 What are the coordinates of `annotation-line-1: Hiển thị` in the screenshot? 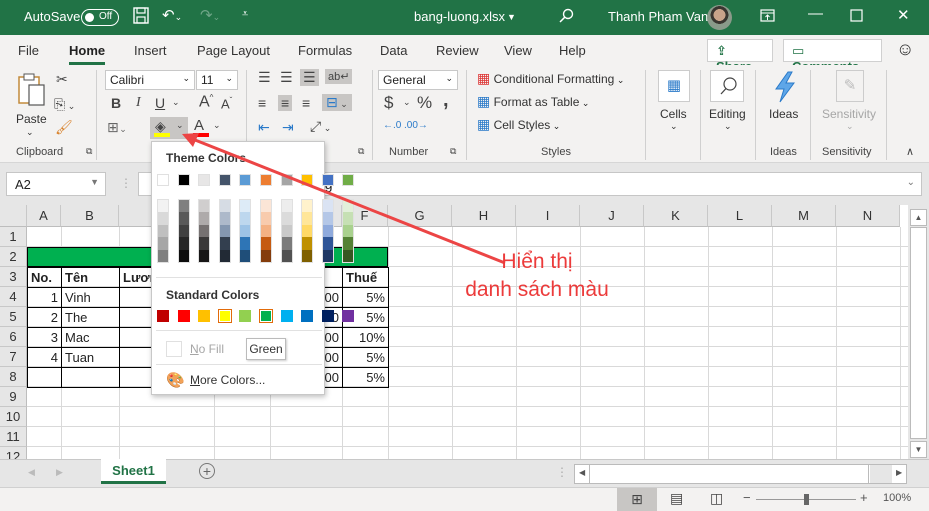 It's located at (537, 261).